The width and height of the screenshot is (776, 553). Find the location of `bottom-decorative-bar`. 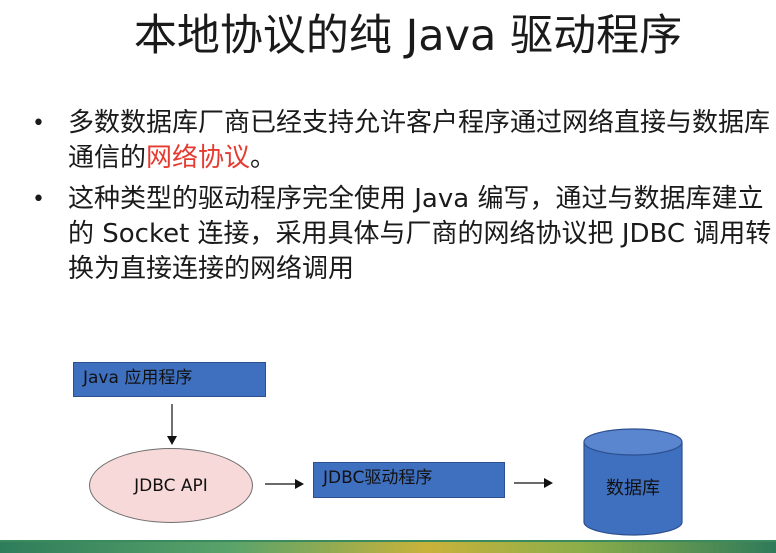

bottom-decorative-bar is located at coordinates (388, 547).